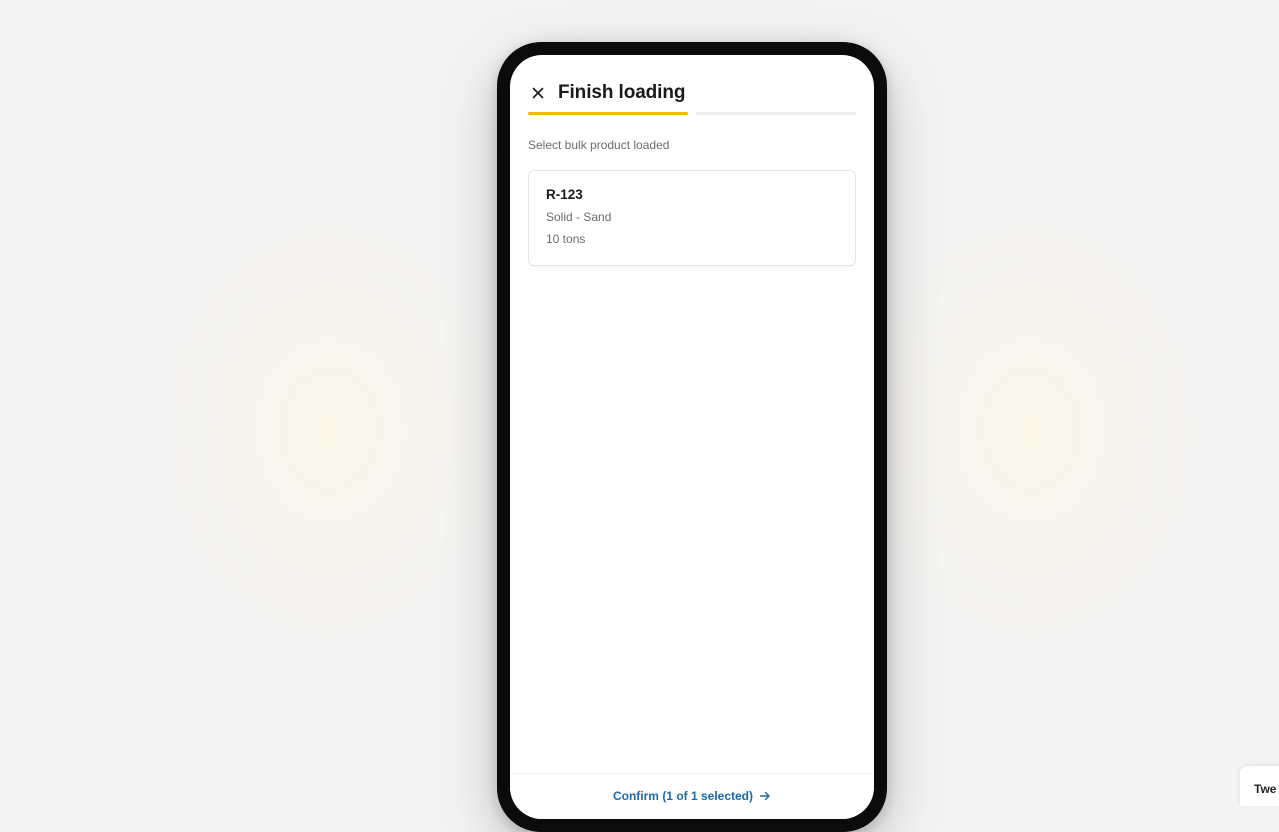  I want to click on instruction-text: Select bulk product loaded, so click(599, 145).